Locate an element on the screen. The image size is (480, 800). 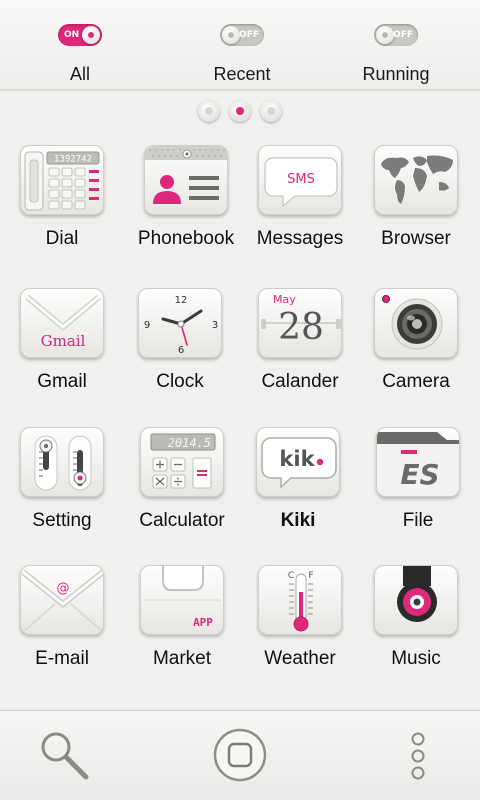
es-folder-icon: ES is located at coordinates (418, 462).